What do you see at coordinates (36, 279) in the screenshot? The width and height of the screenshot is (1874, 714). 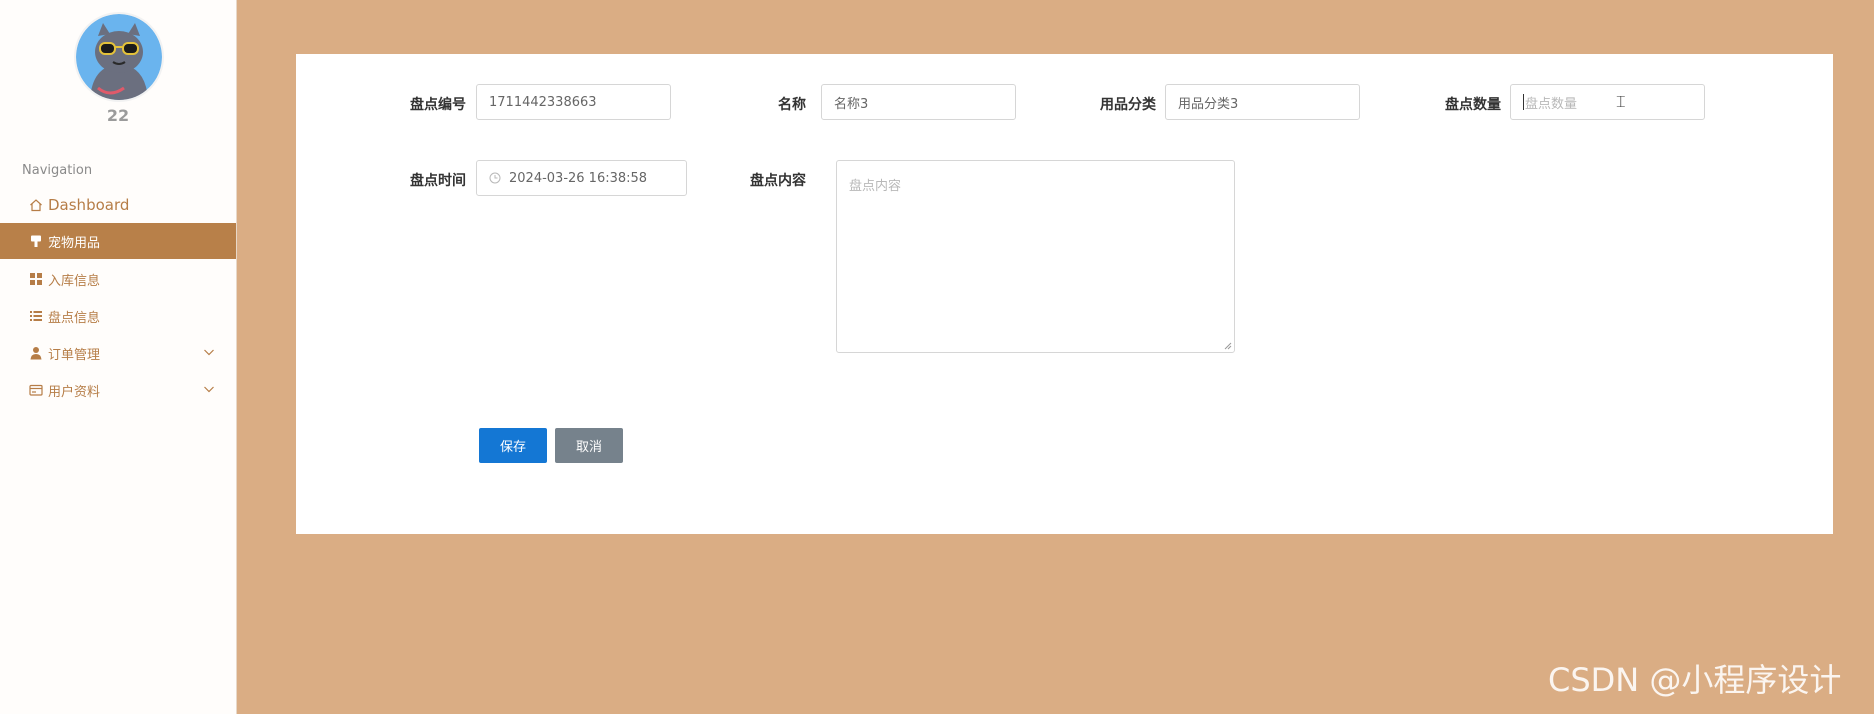 I see `grid-icon` at bounding box center [36, 279].